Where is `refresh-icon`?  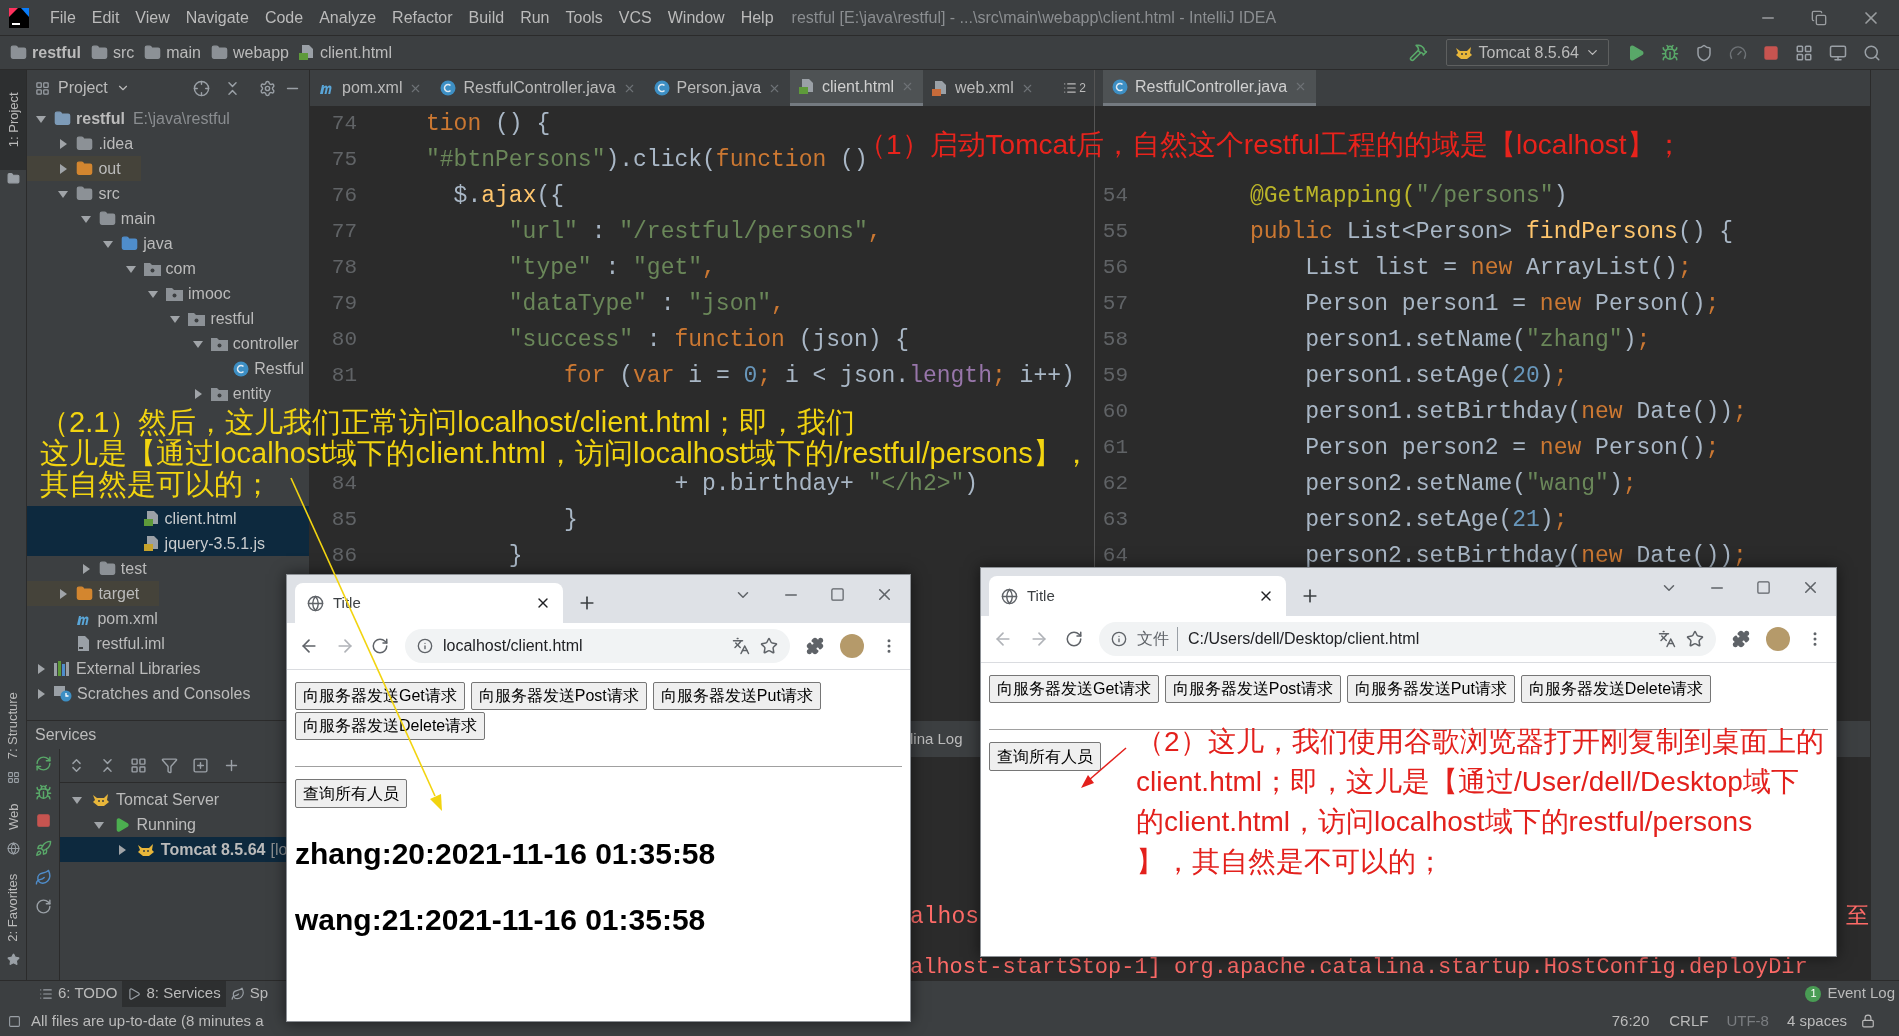 refresh-icon is located at coordinates (43, 763).